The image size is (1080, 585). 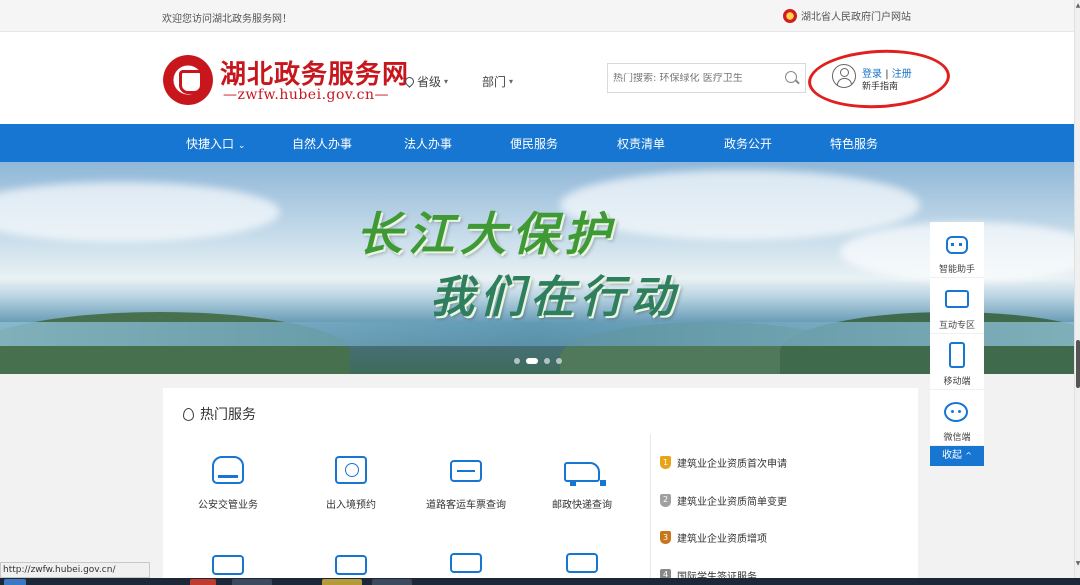 I want to click on banner-pagination, so click(x=538, y=361).